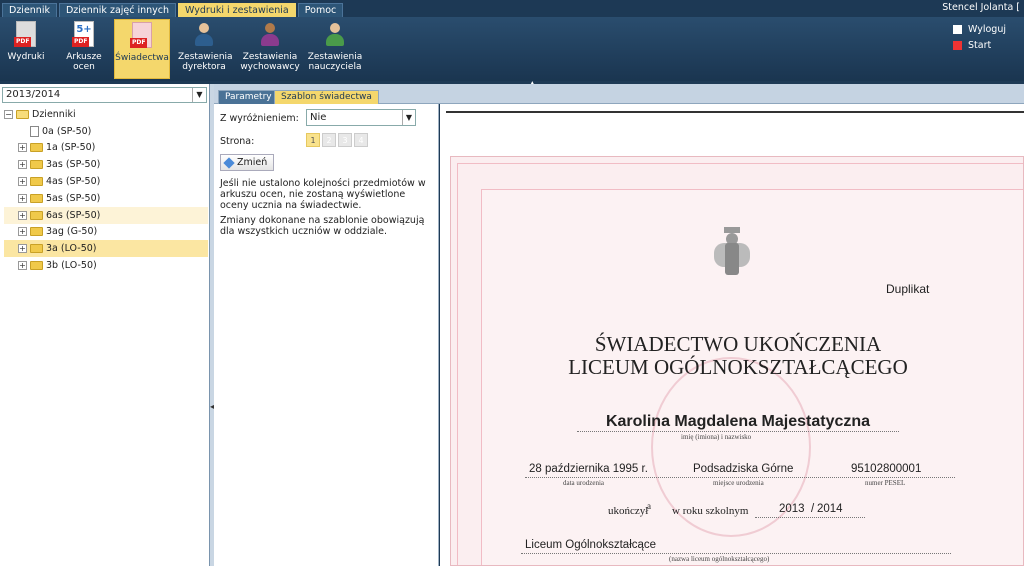 This screenshot has height=566, width=1024. Describe the element at coordinates (84, 57) in the screenshot. I see `toolbar-label: Arkusze` at that location.